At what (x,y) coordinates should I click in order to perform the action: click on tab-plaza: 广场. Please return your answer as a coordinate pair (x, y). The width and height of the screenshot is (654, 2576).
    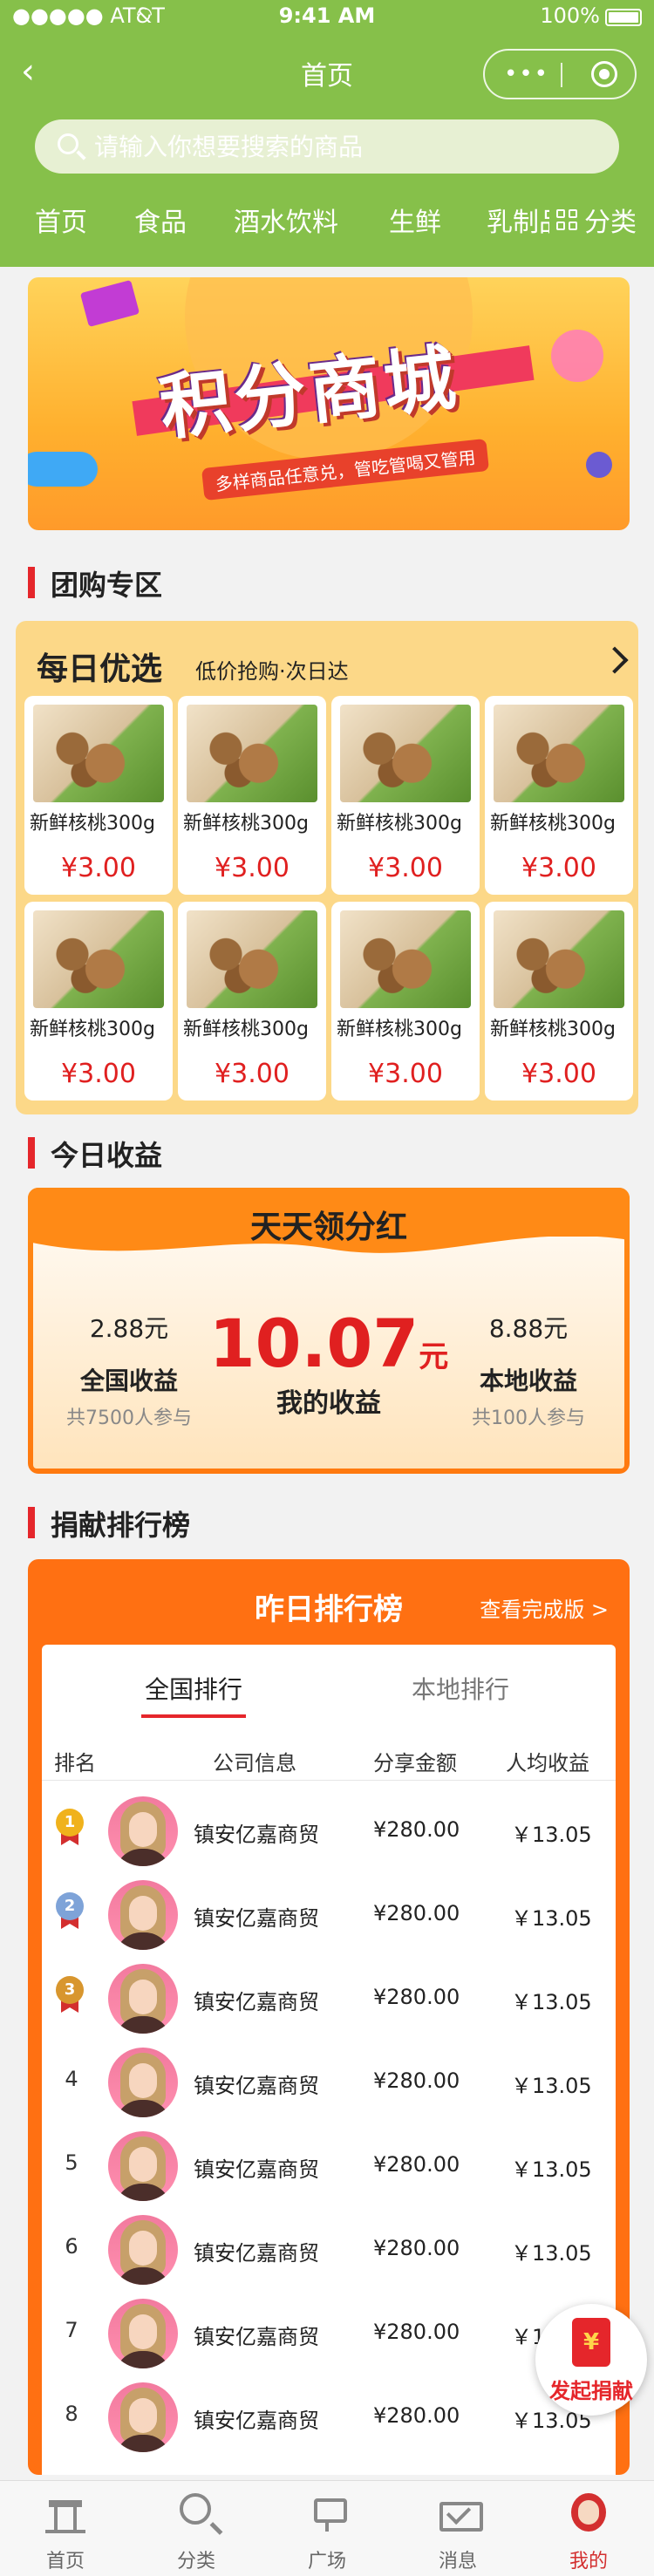
    Looking at the image, I should click on (327, 2528).